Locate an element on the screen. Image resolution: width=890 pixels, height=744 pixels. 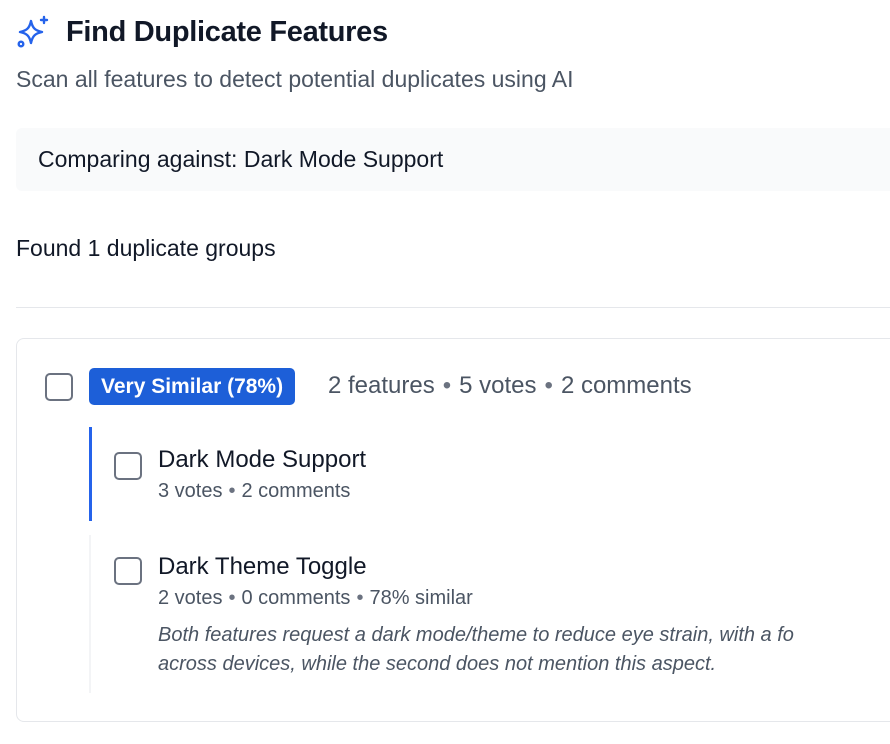
feature-comments: 2 comments is located at coordinates (296, 491).